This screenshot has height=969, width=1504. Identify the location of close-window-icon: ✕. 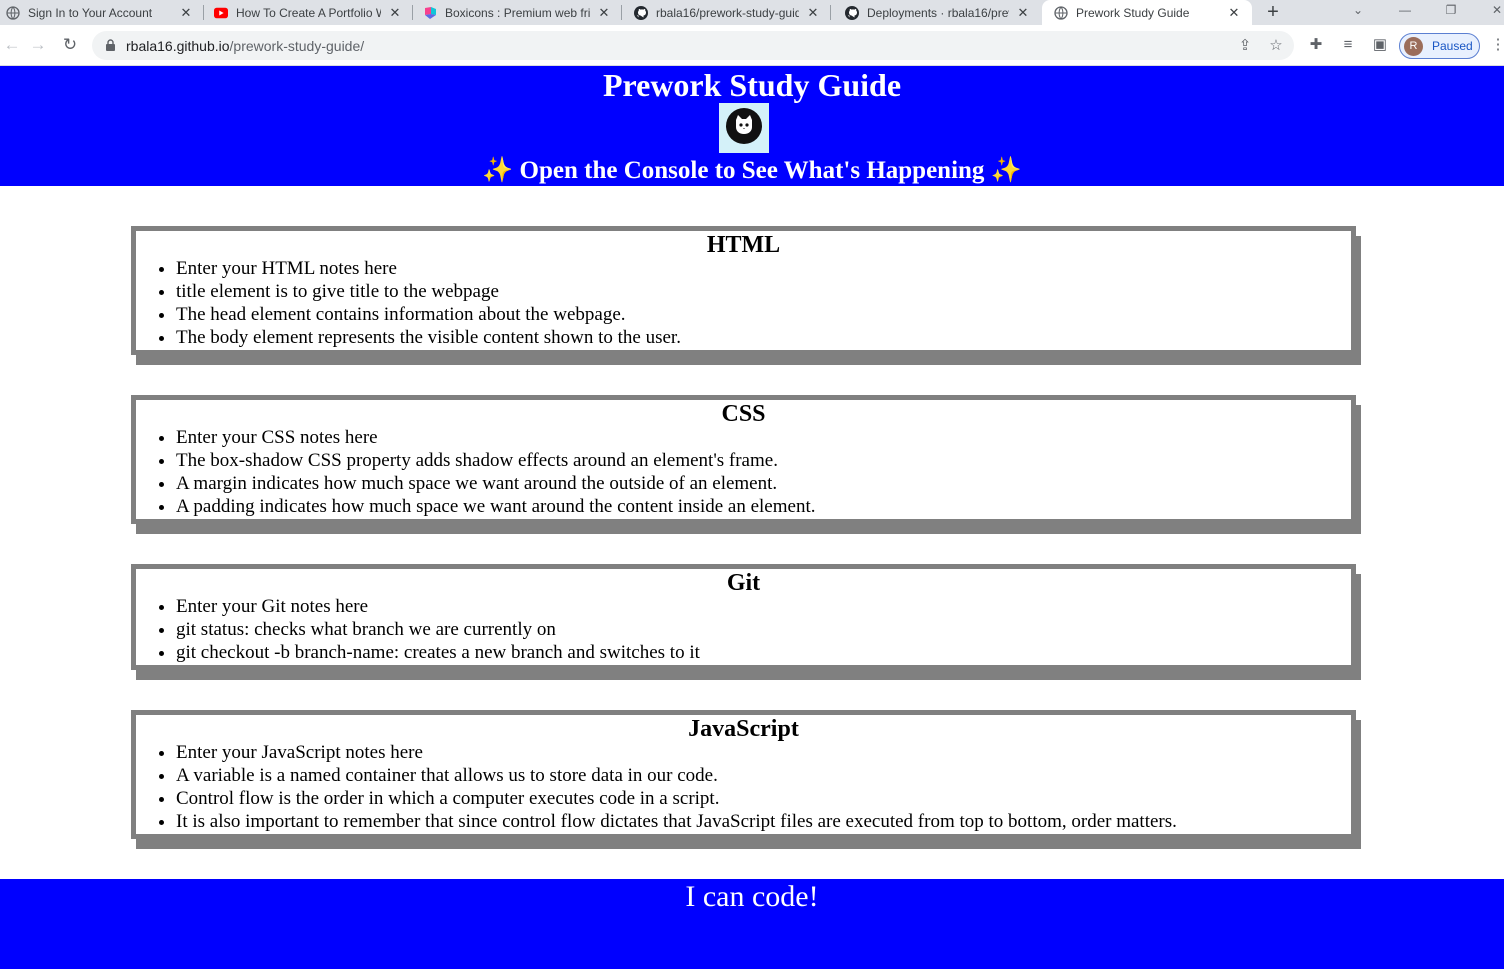
(1493, 12).